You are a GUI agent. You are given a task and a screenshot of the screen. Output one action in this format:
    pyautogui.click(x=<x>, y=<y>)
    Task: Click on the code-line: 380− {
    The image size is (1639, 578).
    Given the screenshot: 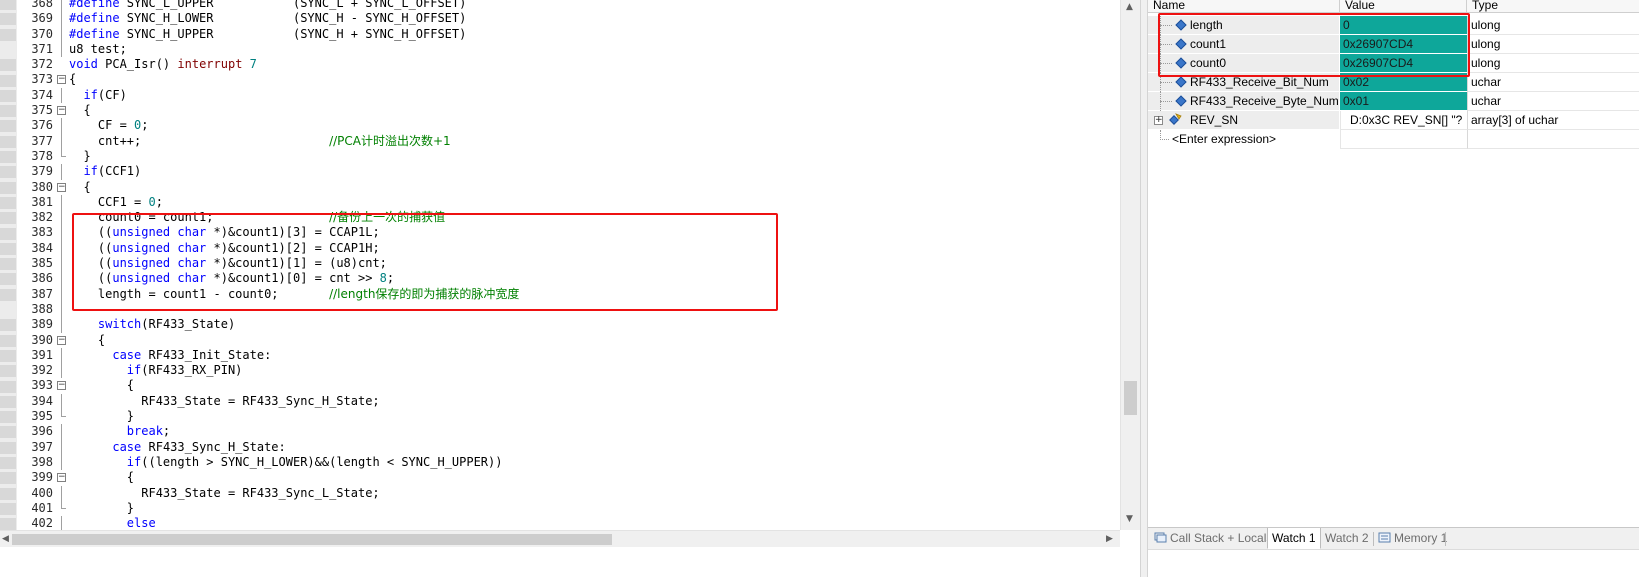 What is the action you would take?
    pyautogui.click(x=560, y=187)
    